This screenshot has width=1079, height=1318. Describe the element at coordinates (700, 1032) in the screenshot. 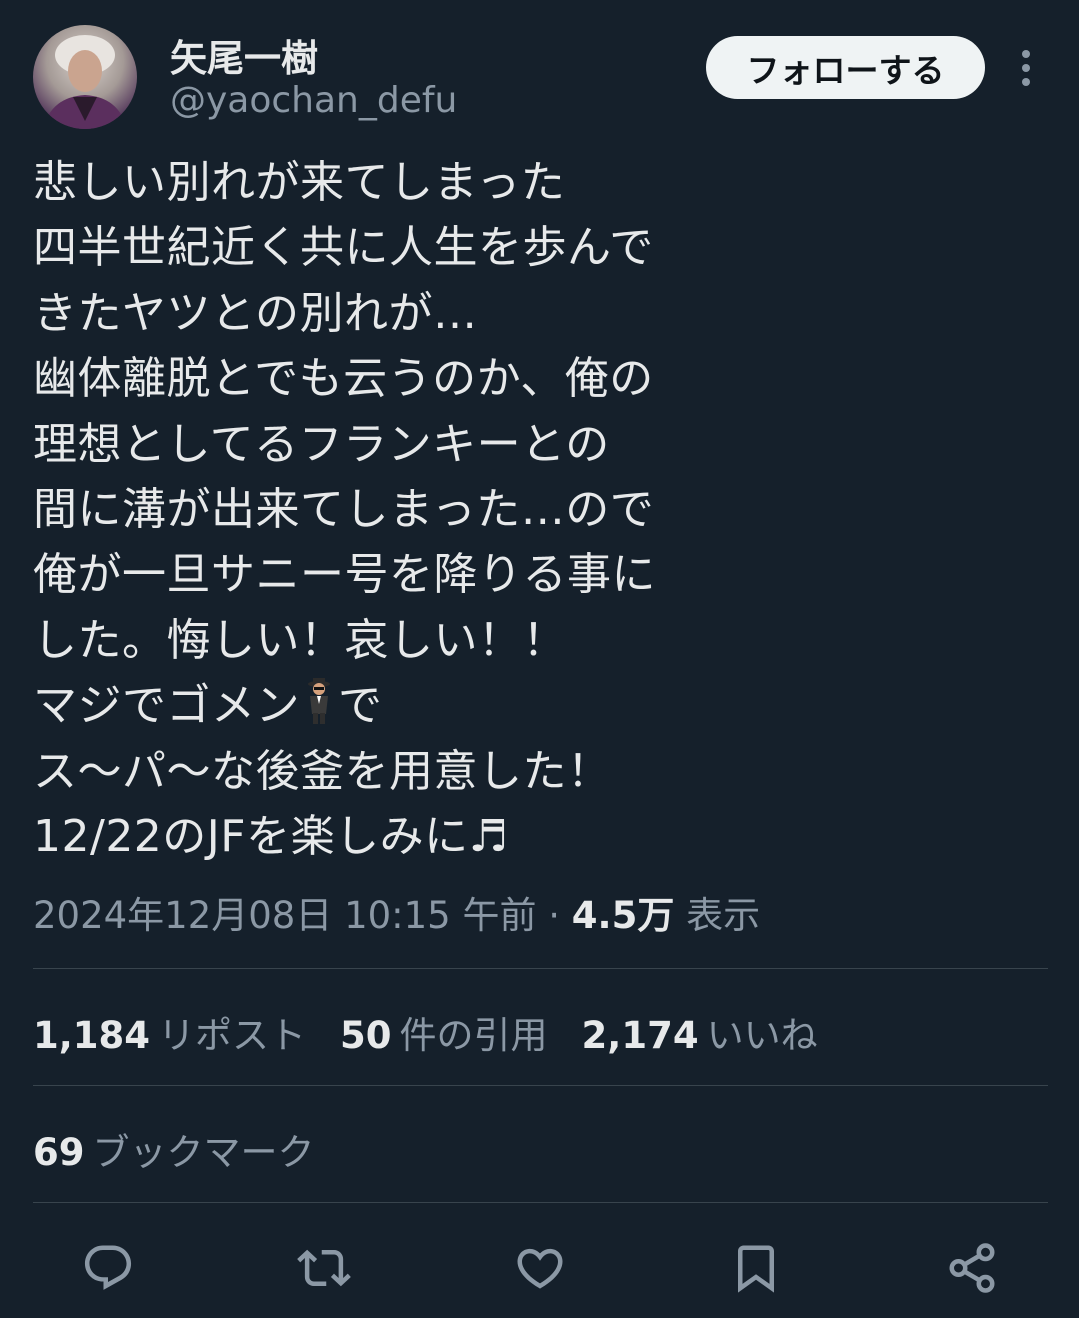

I see `likes-stat: 2,174 いいね` at that location.